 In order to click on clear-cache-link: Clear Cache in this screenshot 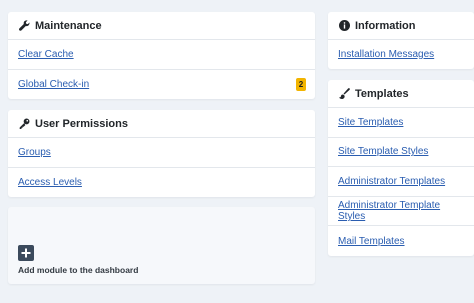, I will do `click(46, 54)`.